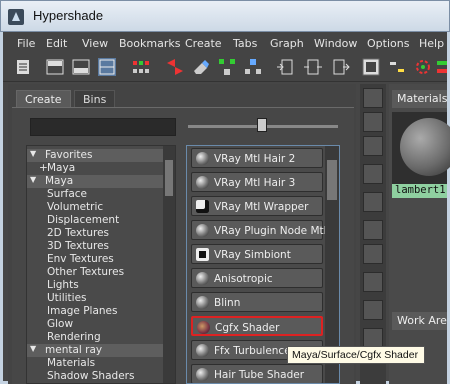 The image size is (450, 384). Describe the element at coordinates (149, 43) in the screenshot. I see `menu-bookmarks: Bookmarks` at that location.